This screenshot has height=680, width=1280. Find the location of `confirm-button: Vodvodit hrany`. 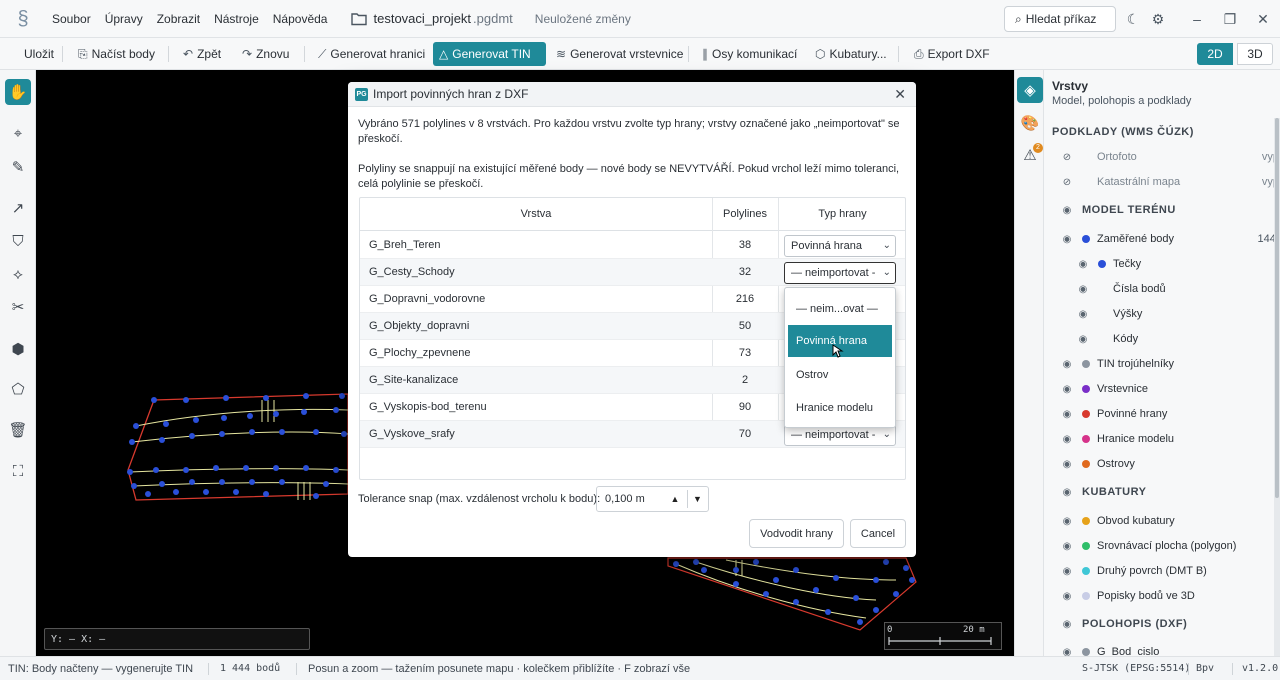

confirm-button: Vodvodit hrany is located at coordinates (796, 533).